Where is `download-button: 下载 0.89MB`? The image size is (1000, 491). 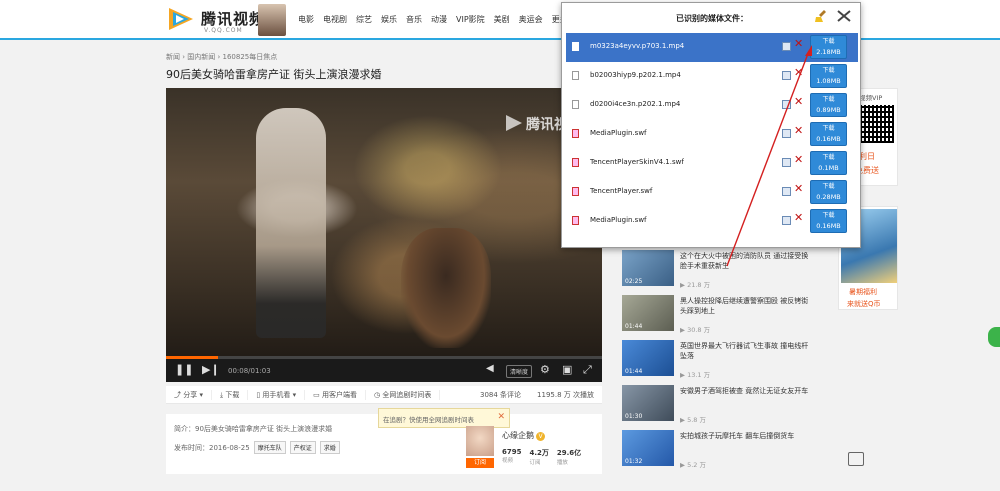
download-button: 下载 0.89MB is located at coordinates (828, 105).